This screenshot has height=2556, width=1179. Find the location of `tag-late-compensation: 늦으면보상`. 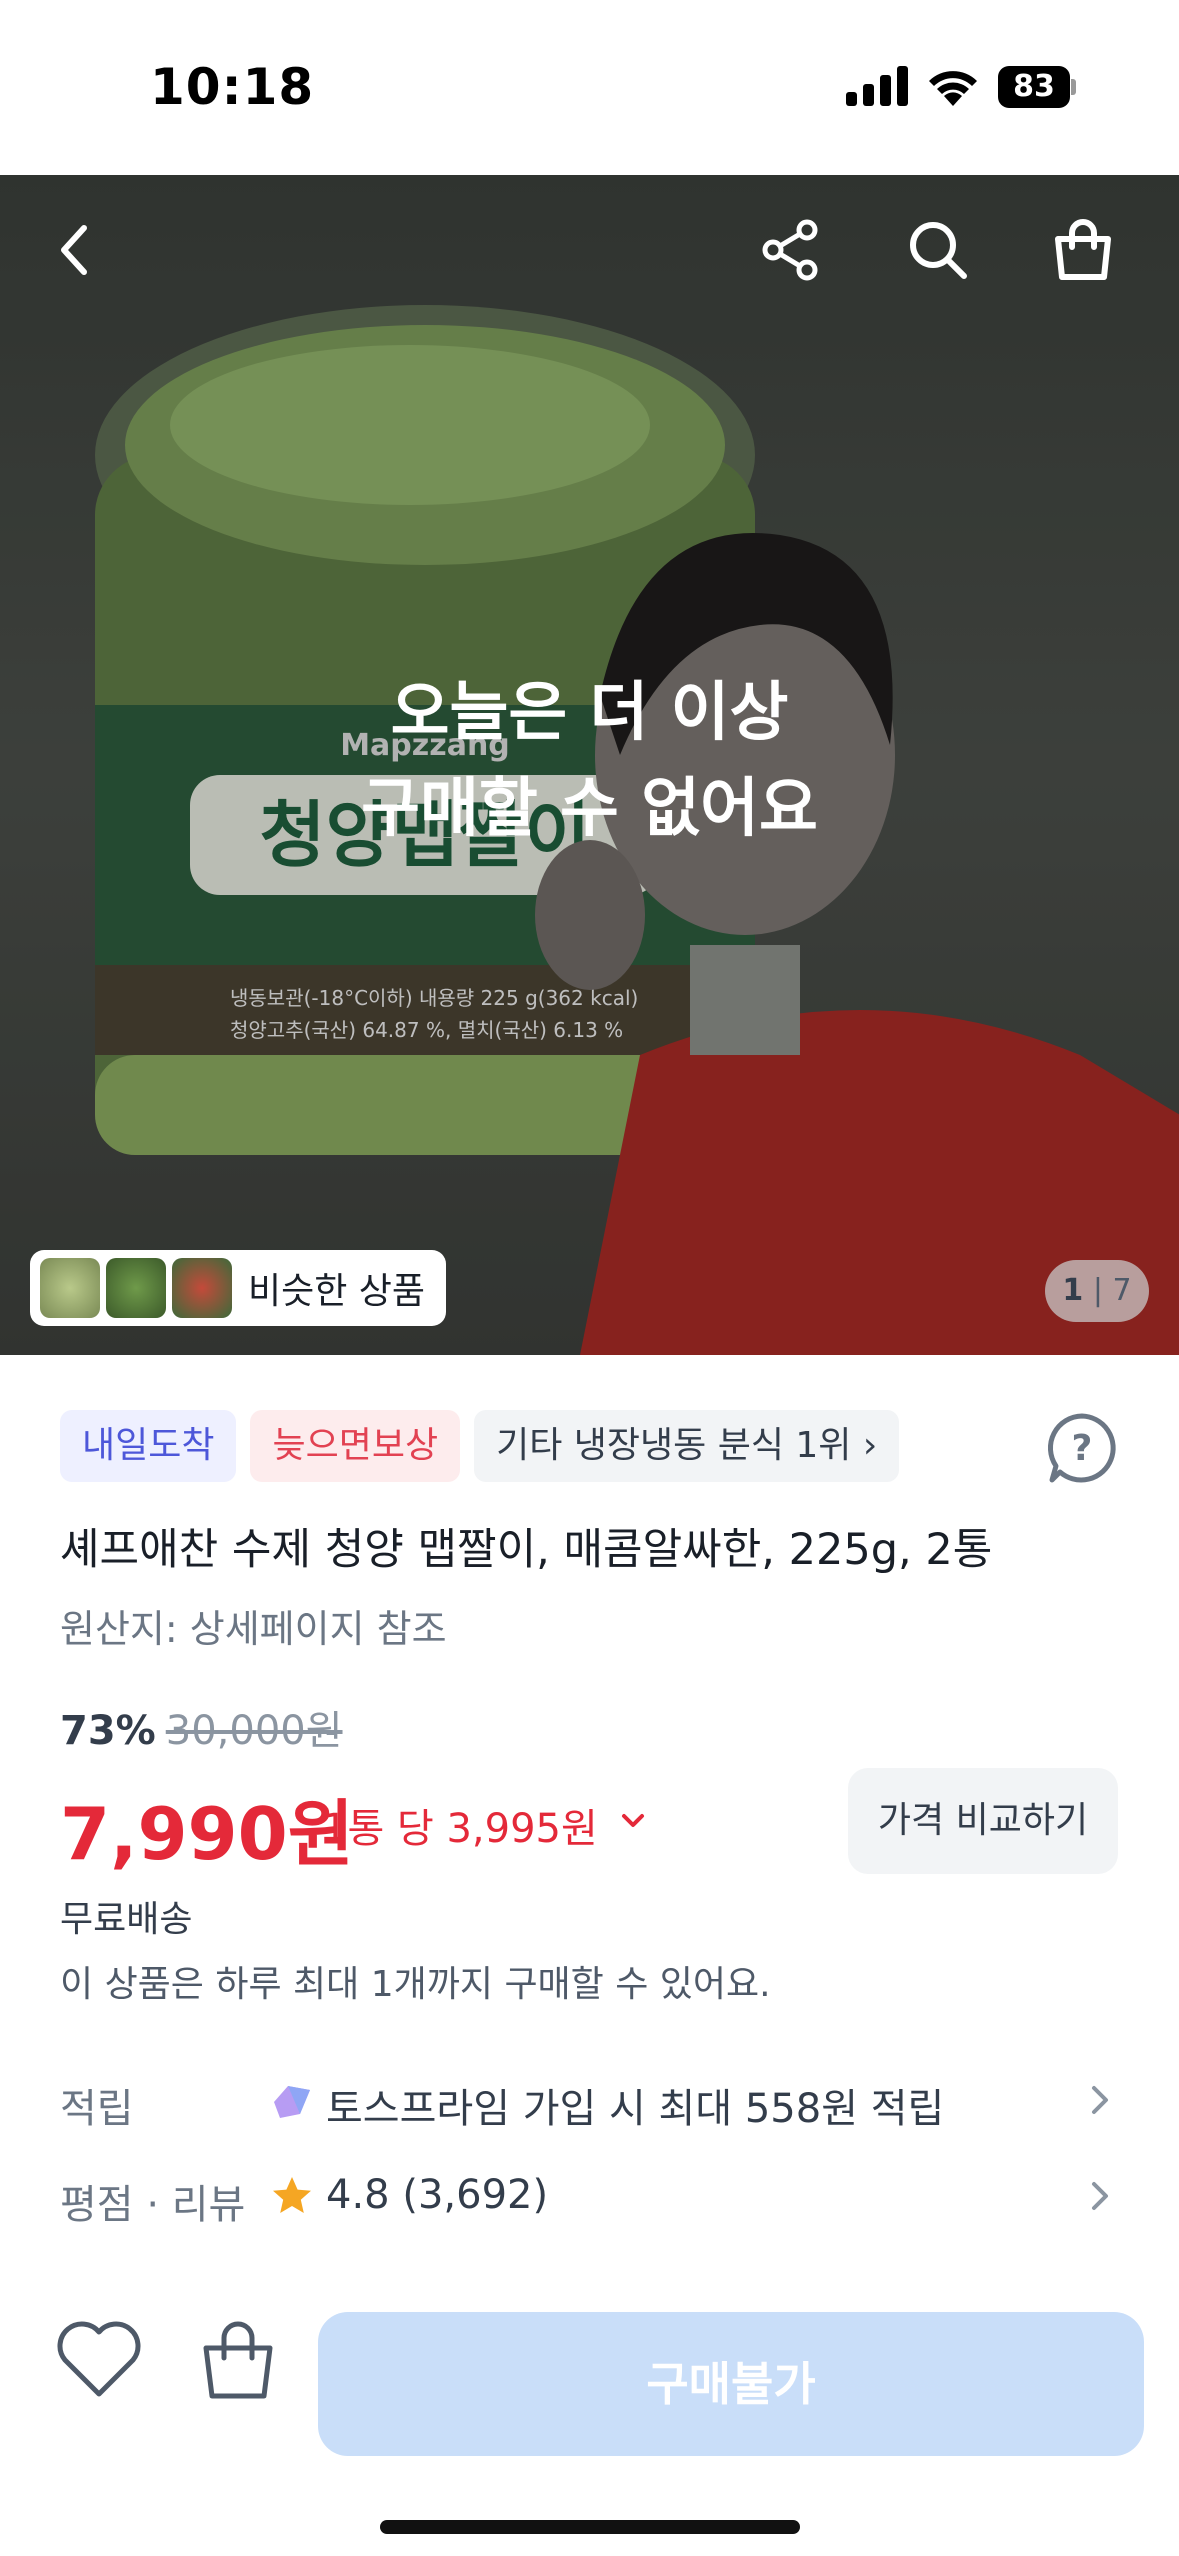

tag-late-compensation: 늦으면보상 is located at coordinates (355, 1446).